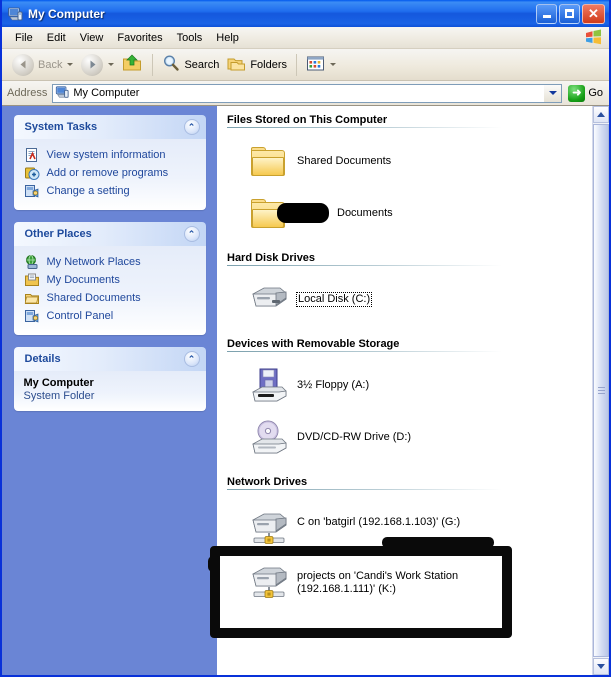 The width and height of the screenshot is (611, 677). I want to click on panel-title: Other Places, so click(58, 234).